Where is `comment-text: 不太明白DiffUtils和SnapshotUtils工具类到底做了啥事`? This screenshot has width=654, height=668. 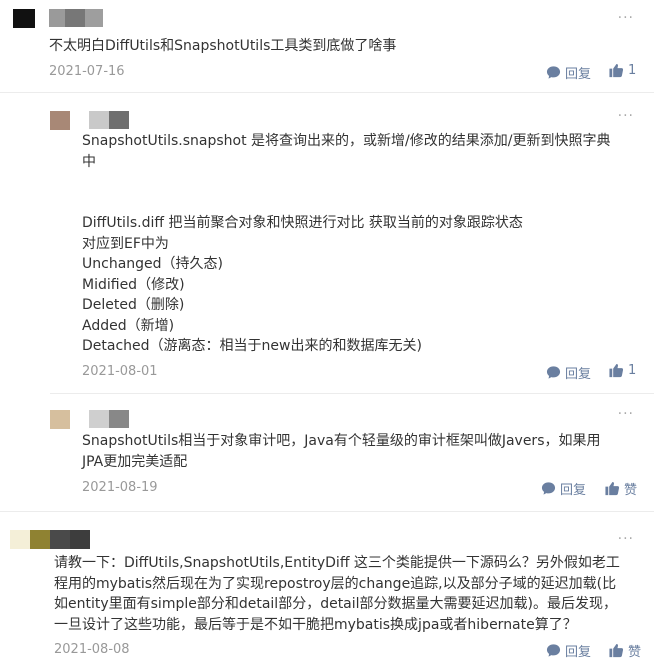 comment-text: 不太明白DiffUtils和SnapshotUtils工具类到底做了啥事 is located at coordinates (223, 46).